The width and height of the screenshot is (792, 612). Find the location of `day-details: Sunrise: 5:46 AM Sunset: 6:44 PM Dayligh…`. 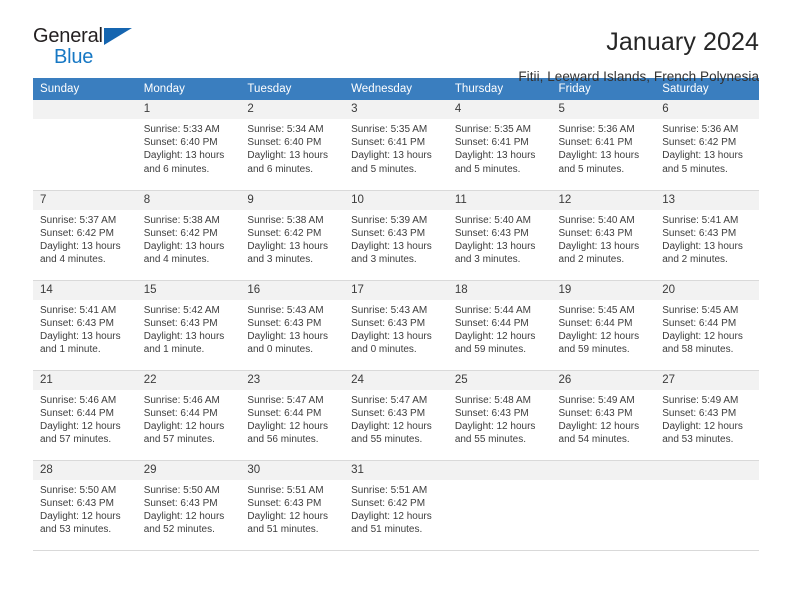

day-details: Sunrise: 5:46 AM Sunset: 6:44 PM Dayligh… is located at coordinates (189, 418).